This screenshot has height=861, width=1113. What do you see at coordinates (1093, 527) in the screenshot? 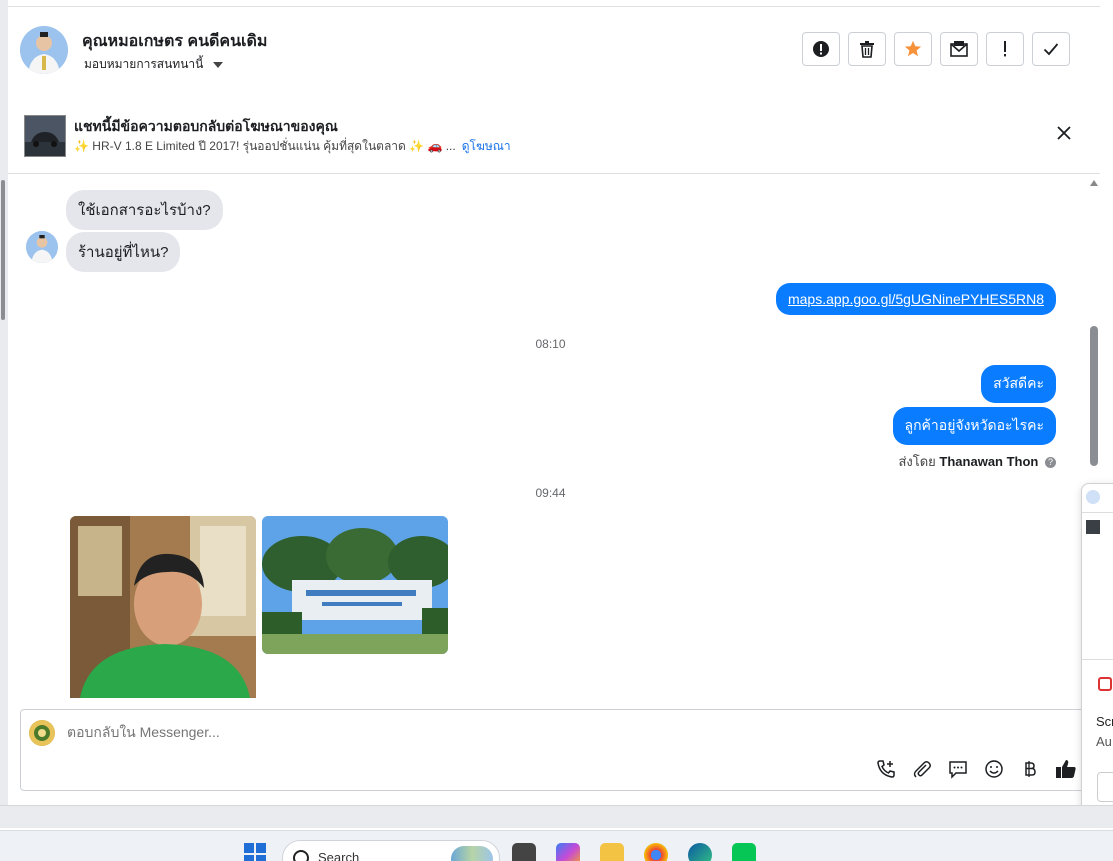
I see `overlay-thumbnail` at bounding box center [1093, 527].